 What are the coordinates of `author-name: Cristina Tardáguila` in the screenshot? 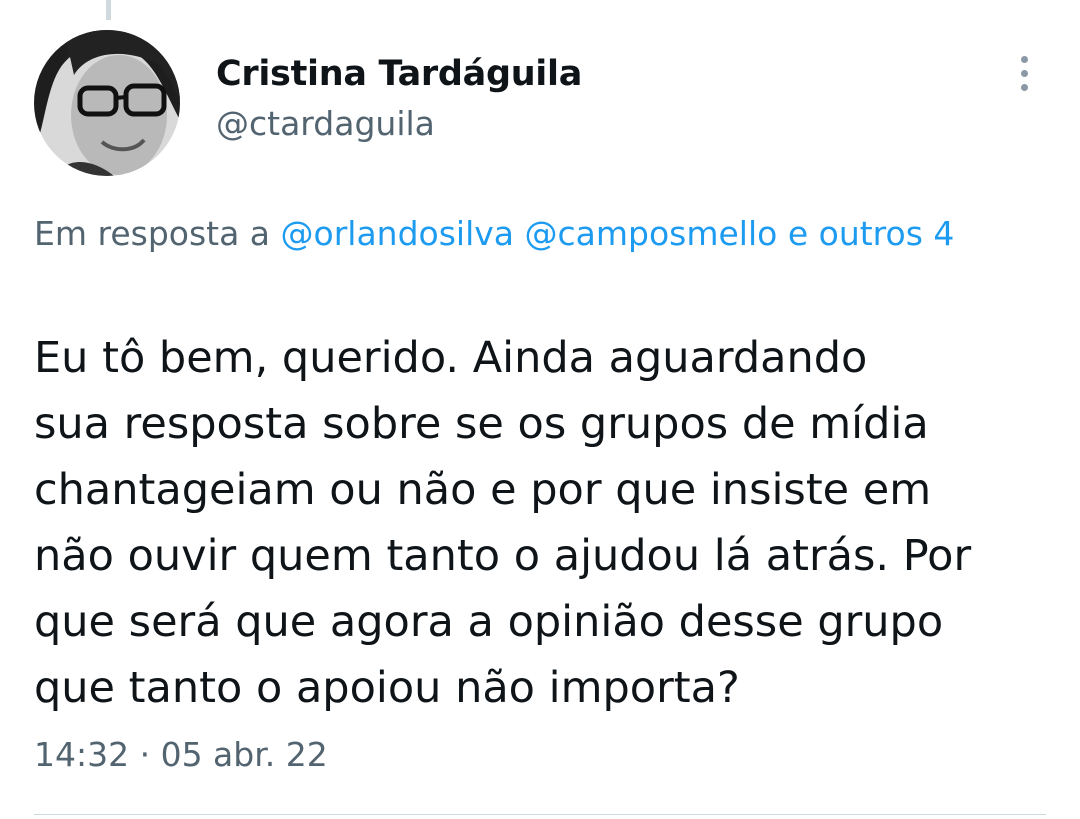 It's located at (399, 74).